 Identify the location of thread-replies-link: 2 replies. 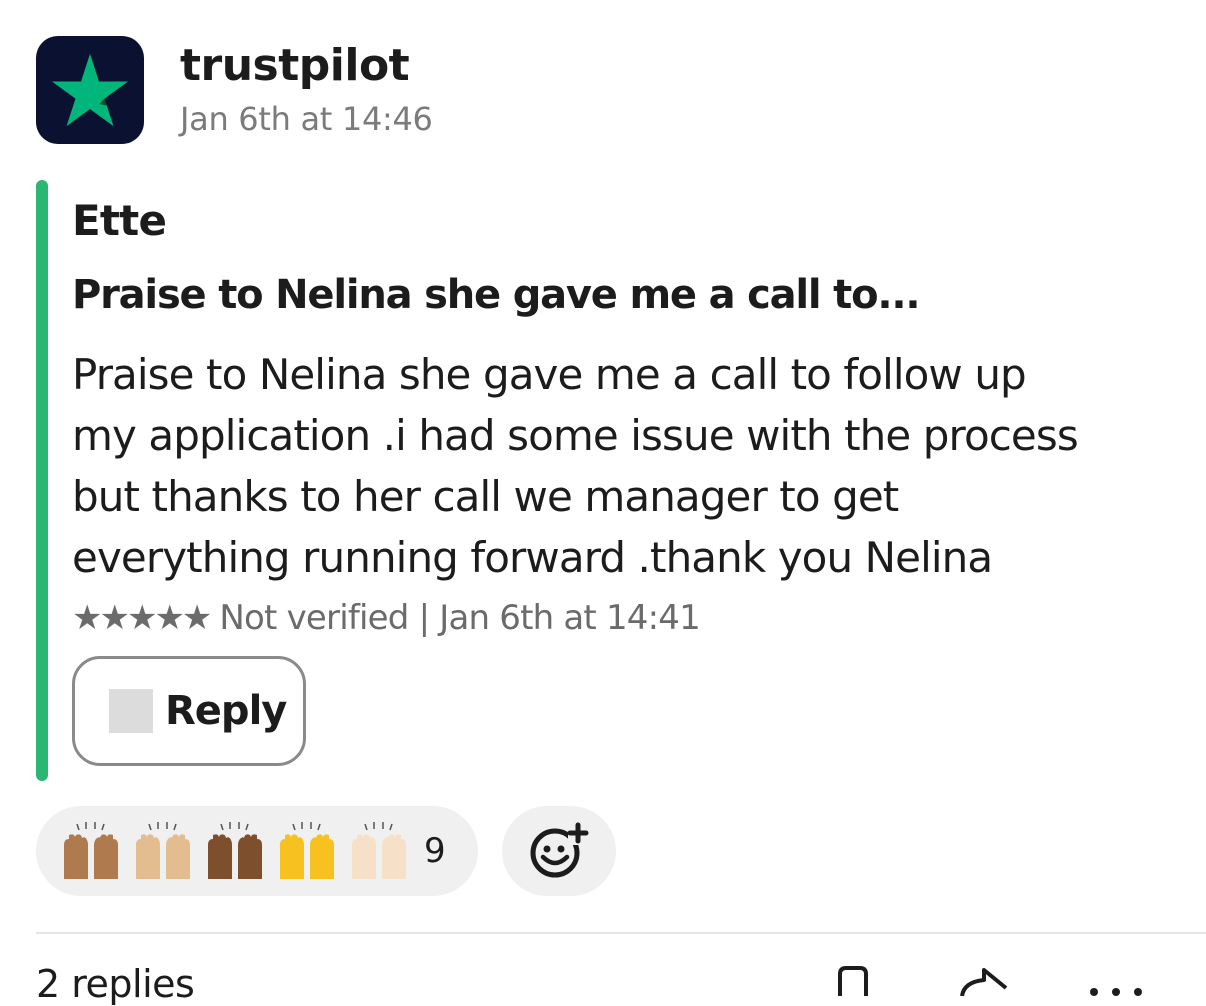
(115, 984).